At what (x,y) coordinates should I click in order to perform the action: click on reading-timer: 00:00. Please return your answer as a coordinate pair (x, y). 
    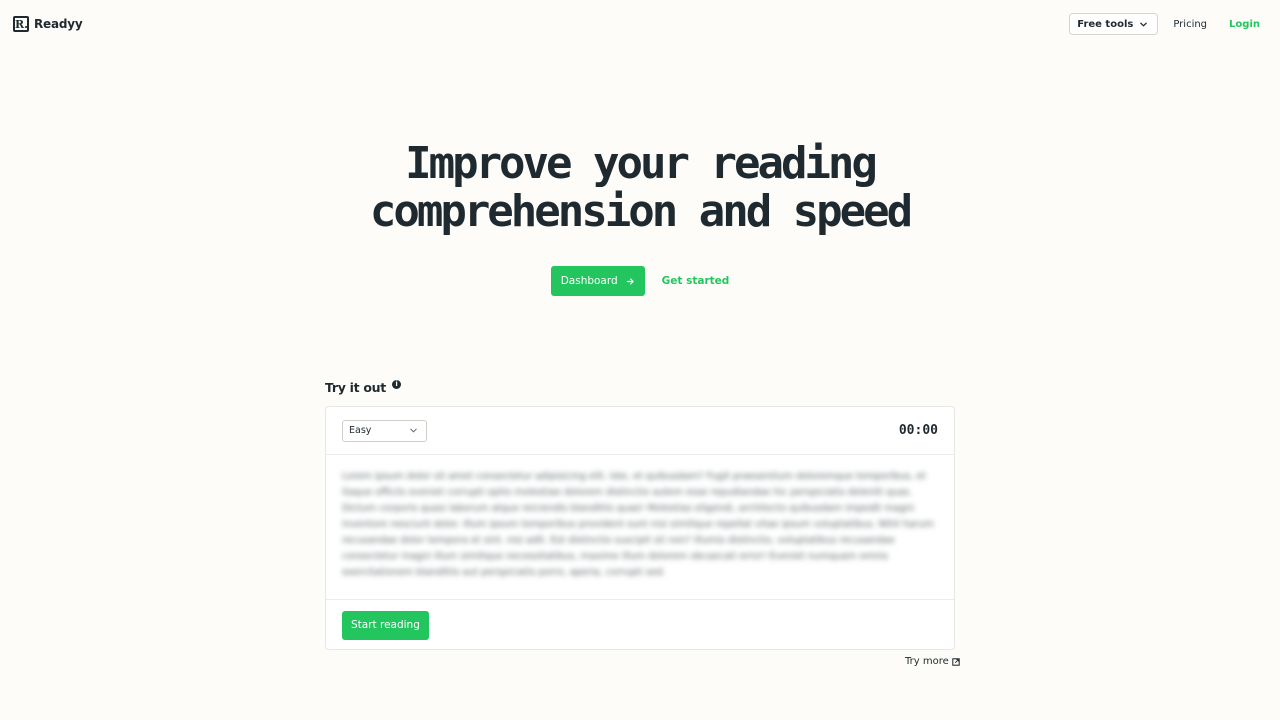
    Looking at the image, I should click on (918, 430).